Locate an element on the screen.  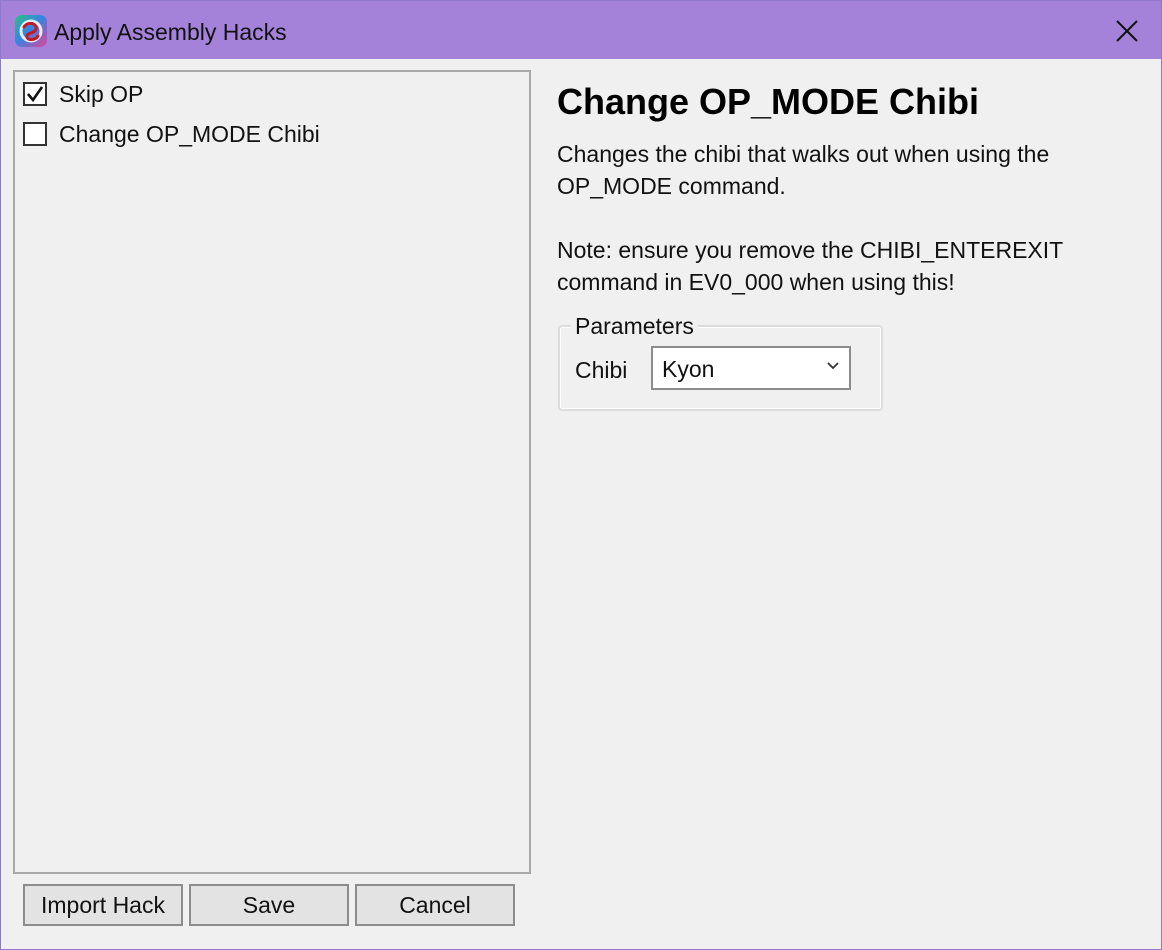
parameters-legend: Parameters is located at coordinates (634, 326).